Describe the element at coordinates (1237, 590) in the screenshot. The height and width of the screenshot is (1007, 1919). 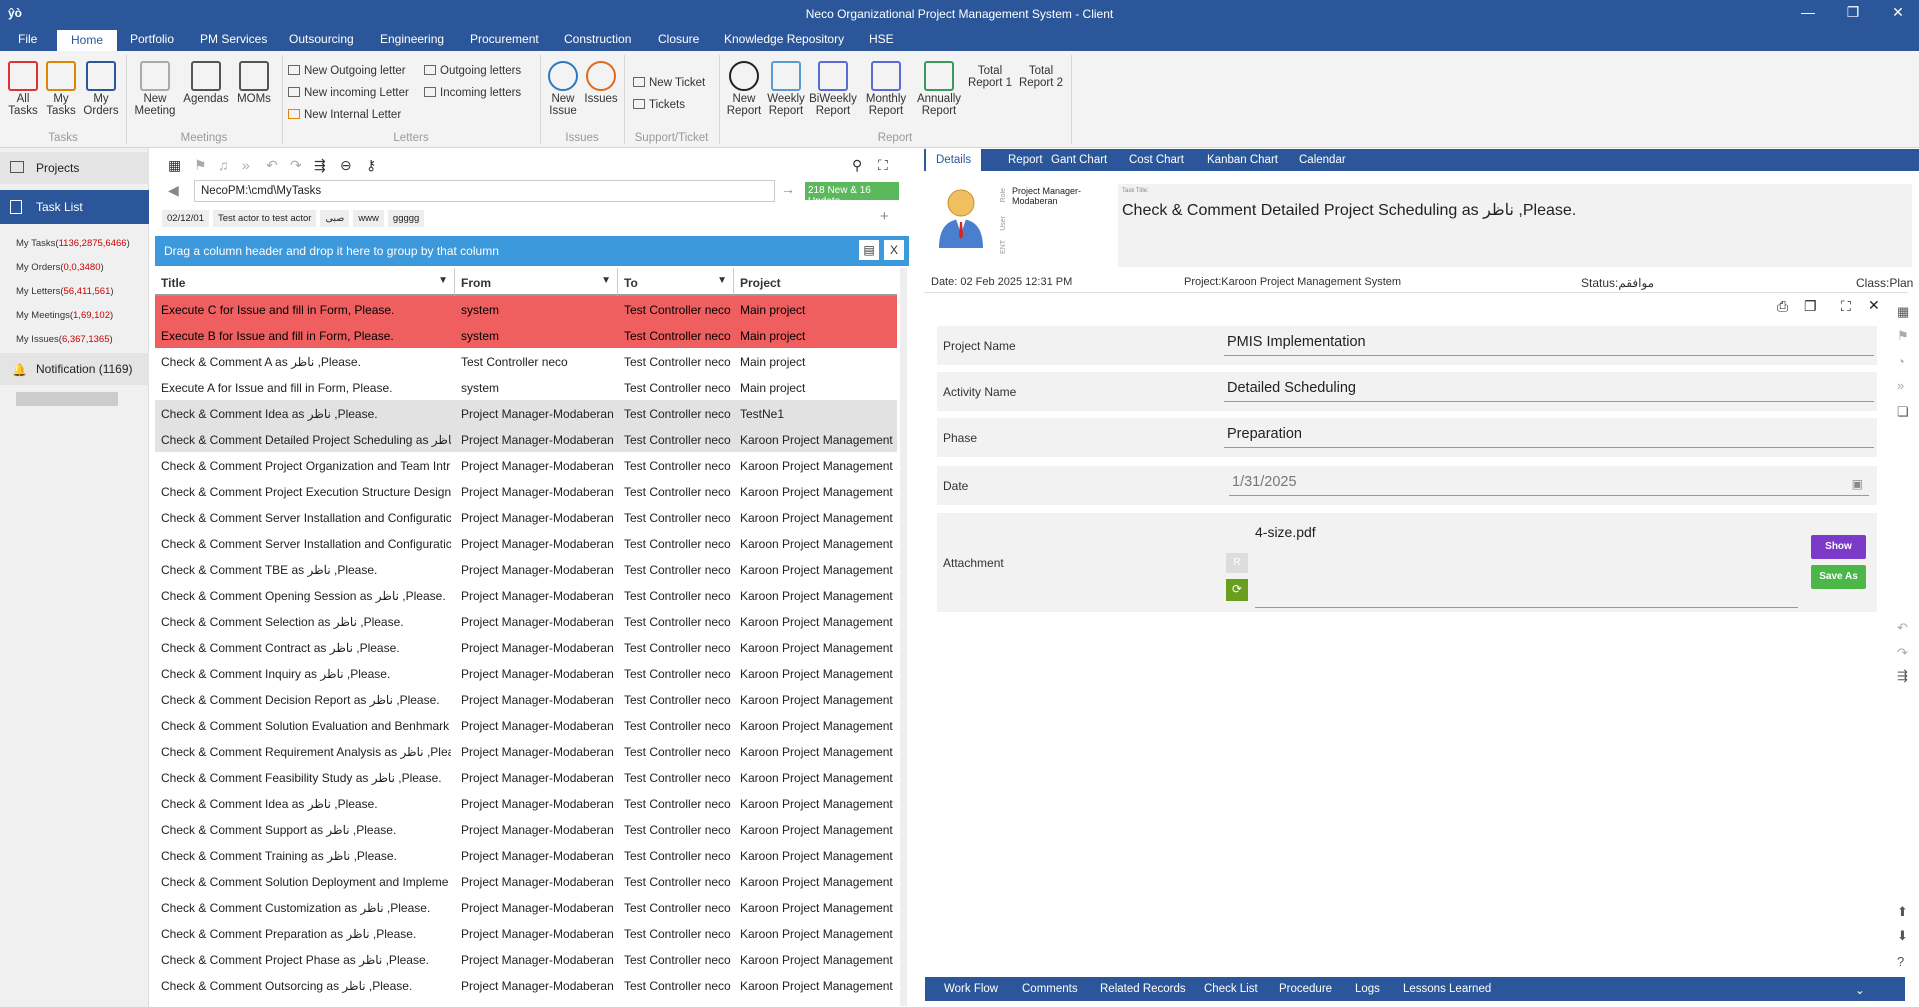
I see `refresh-icon: ⟳` at that location.